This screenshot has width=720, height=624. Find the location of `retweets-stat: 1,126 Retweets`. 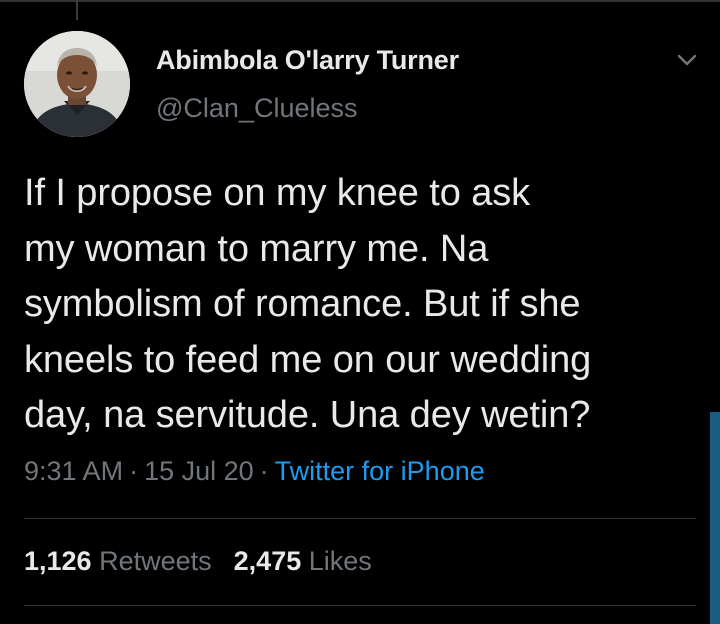

retweets-stat: 1,126 Retweets is located at coordinates (118, 561).